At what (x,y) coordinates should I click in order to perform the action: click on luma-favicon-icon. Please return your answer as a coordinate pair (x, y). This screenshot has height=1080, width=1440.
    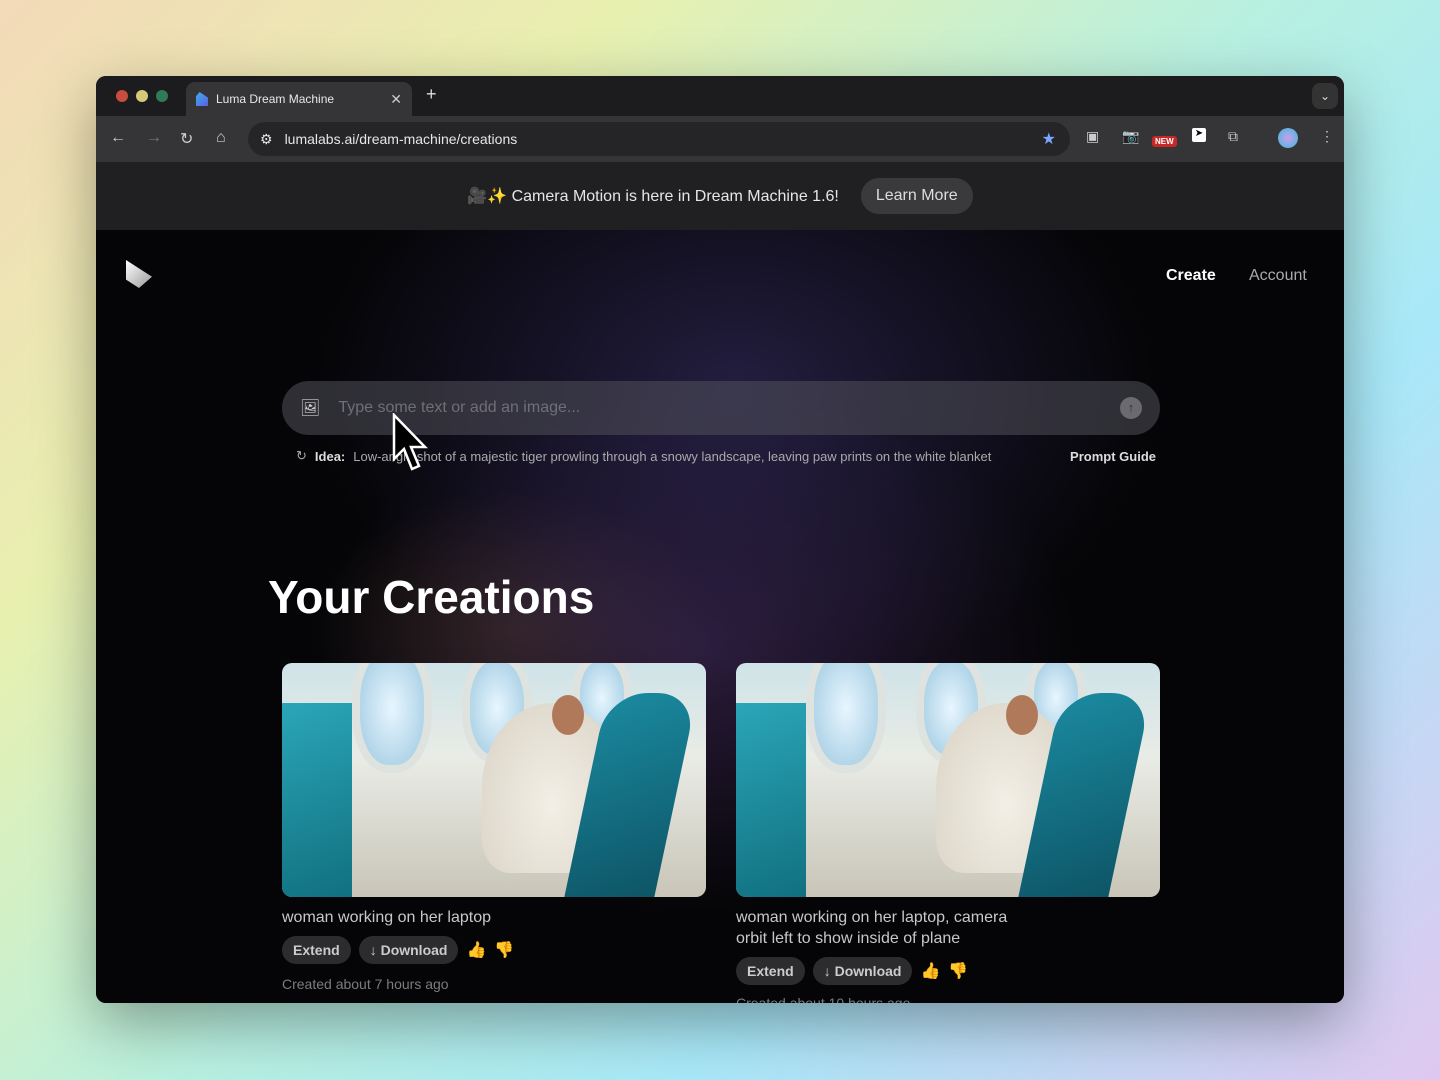
    Looking at the image, I should click on (202, 99).